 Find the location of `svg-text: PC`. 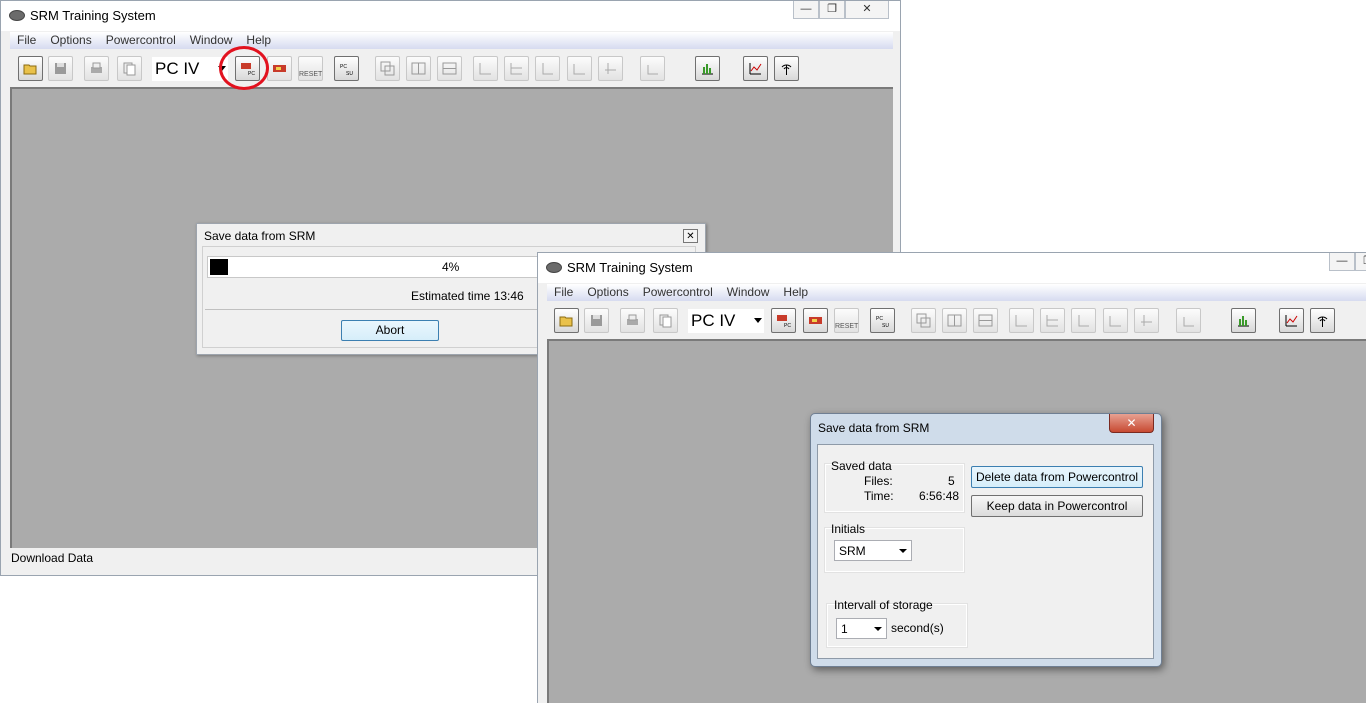

svg-text: PC is located at coordinates (343, 67).